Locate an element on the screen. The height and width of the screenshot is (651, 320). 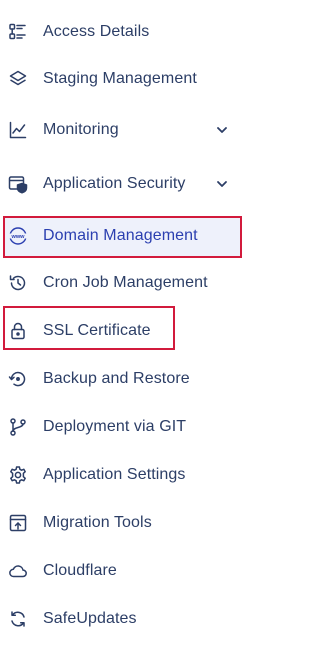
sidebar-item-deployment-via-git: Deployment via GIT is located at coordinates (125, 427).